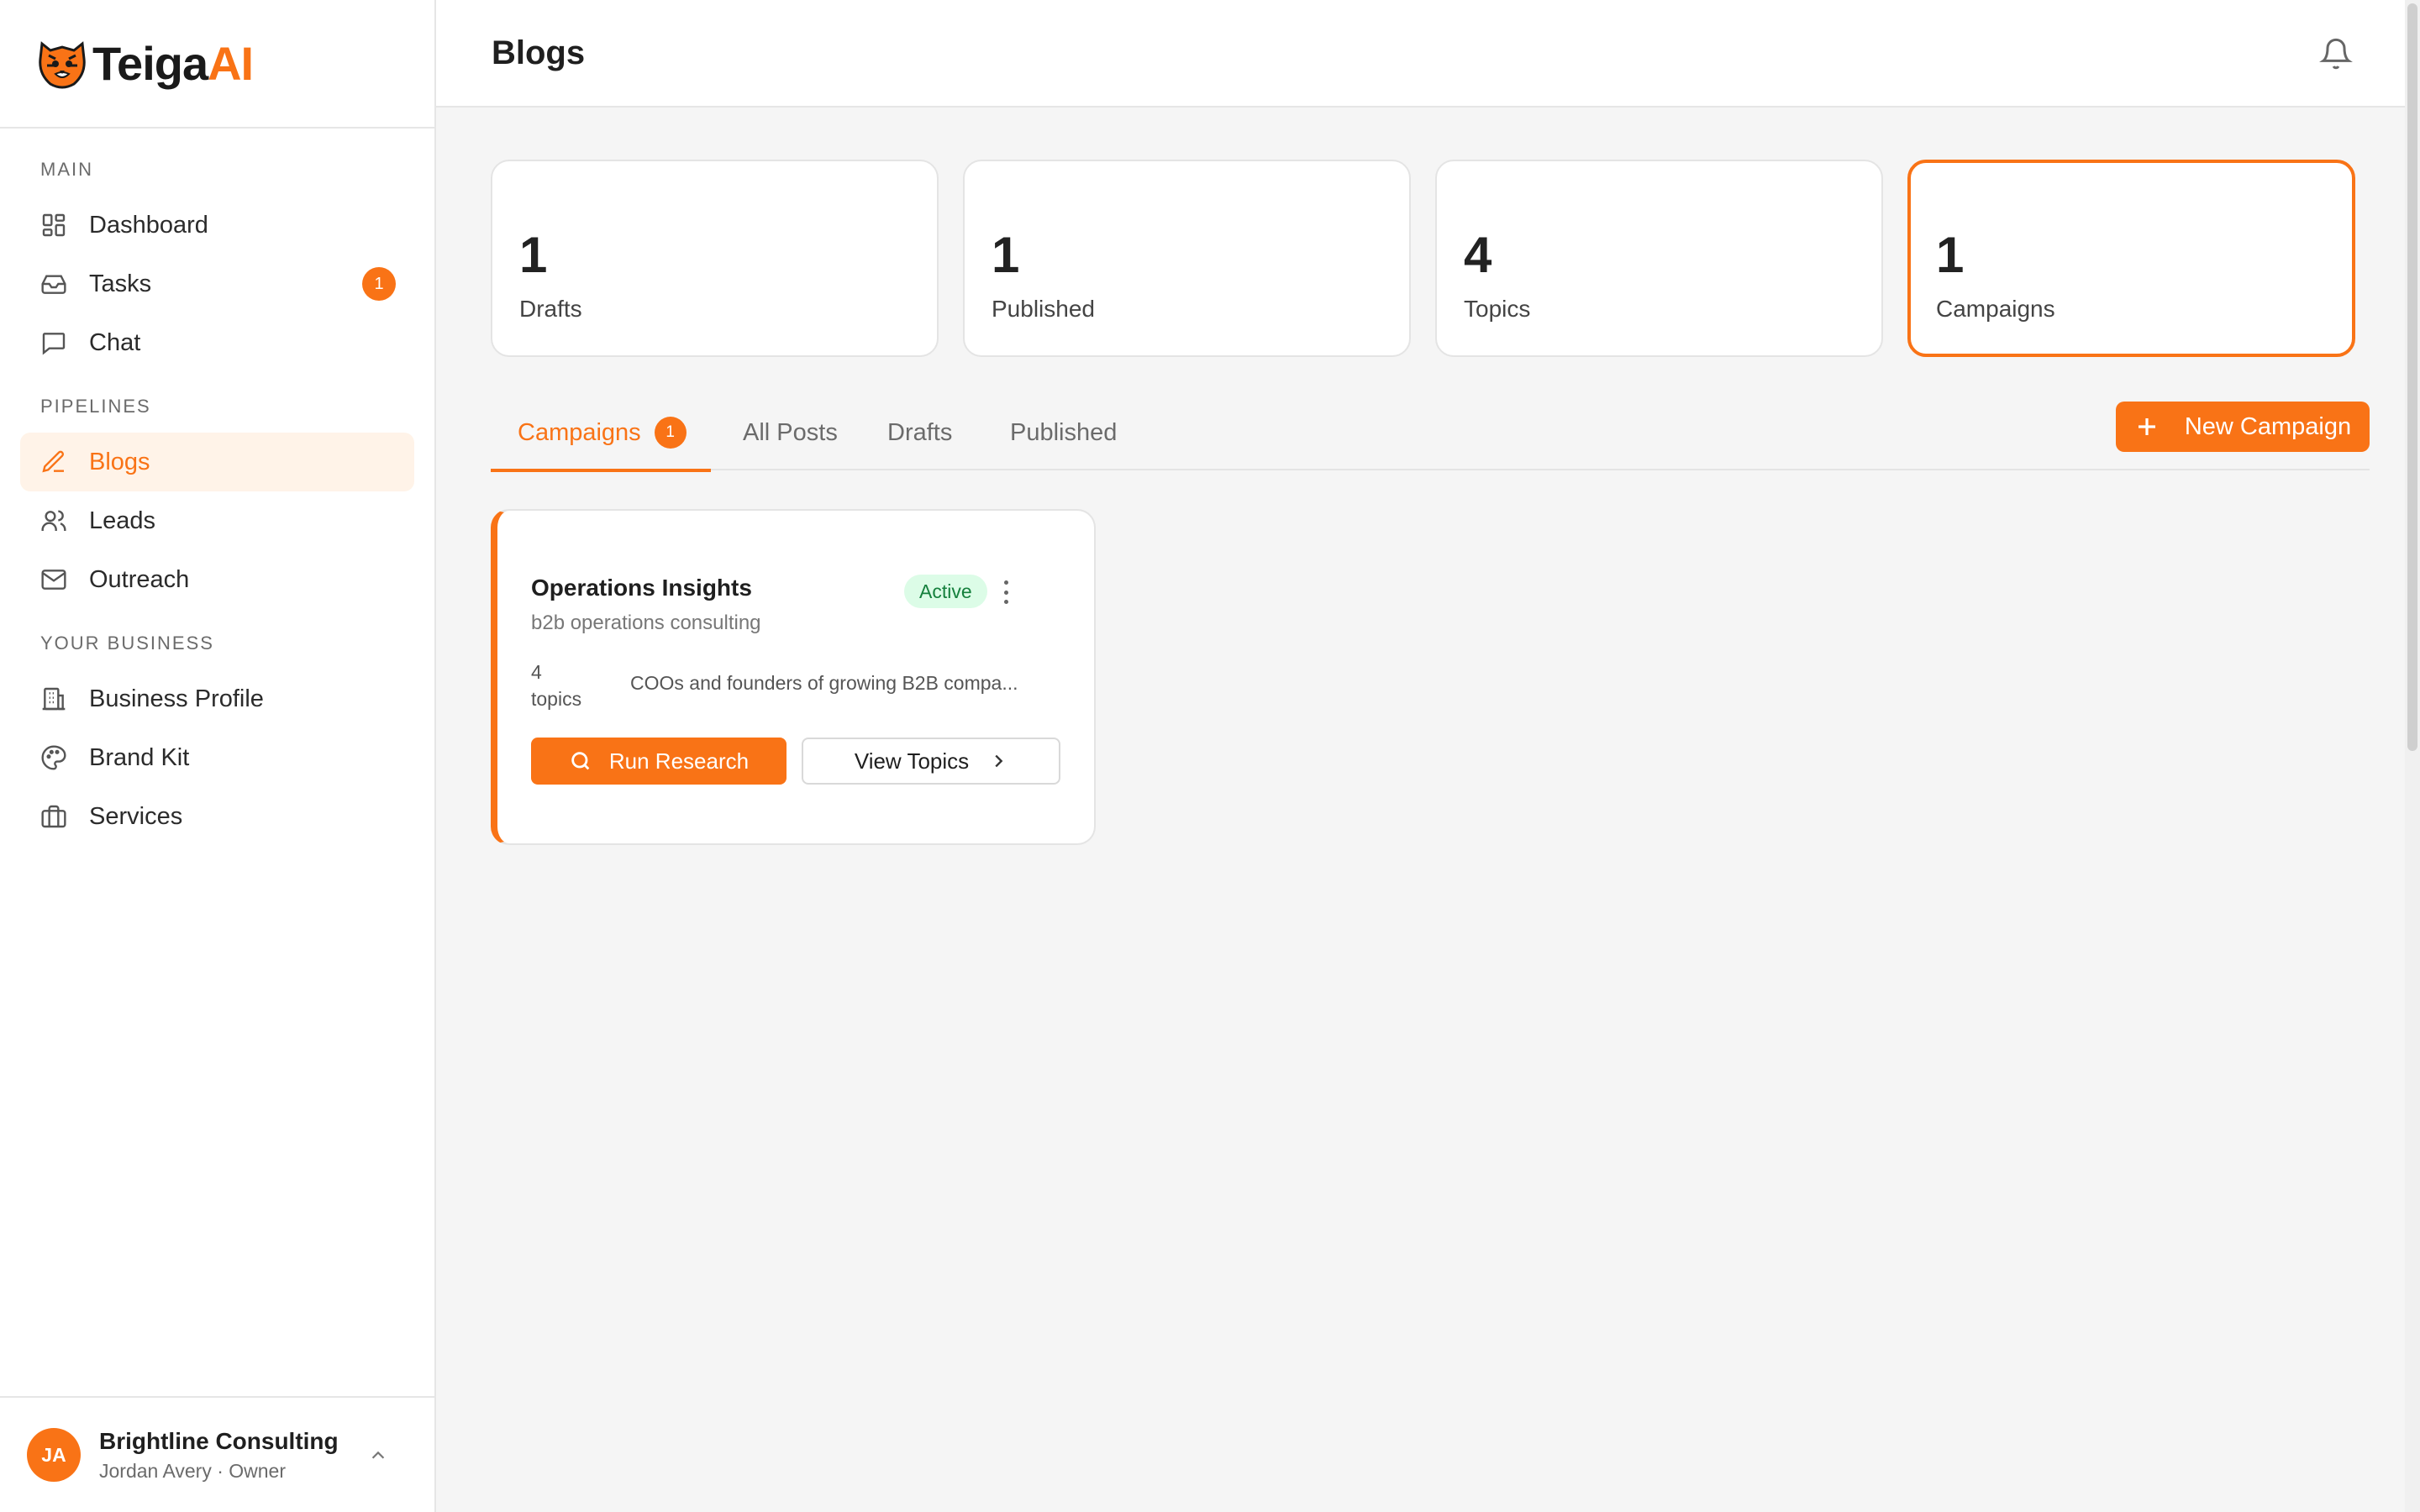 The height and width of the screenshot is (1512, 2420). Describe the element at coordinates (1187, 258) in the screenshot. I see `stat-card-published: 1 Published` at that location.